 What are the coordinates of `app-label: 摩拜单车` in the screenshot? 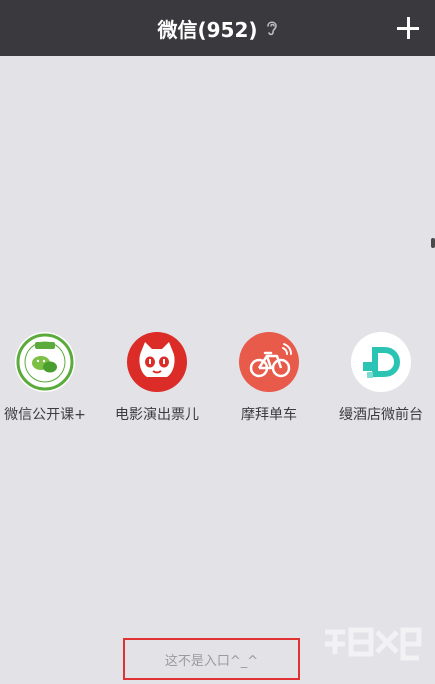 It's located at (269, 415).